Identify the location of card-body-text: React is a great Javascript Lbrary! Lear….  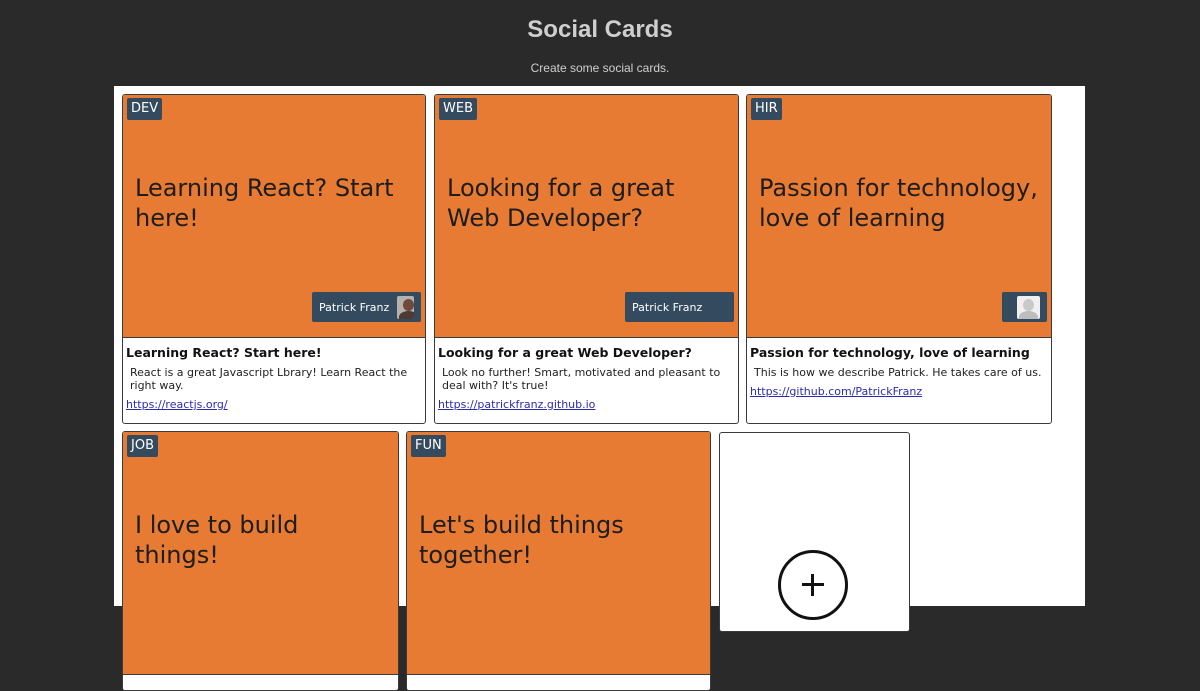
(269, 379).